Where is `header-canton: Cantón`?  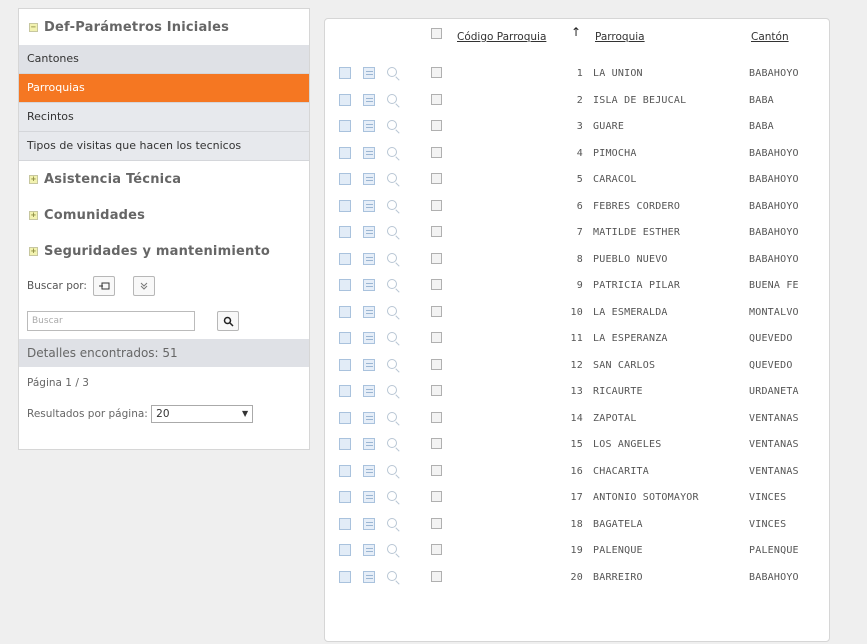
header-canton: Cantón is located at coordinates (770, 37).